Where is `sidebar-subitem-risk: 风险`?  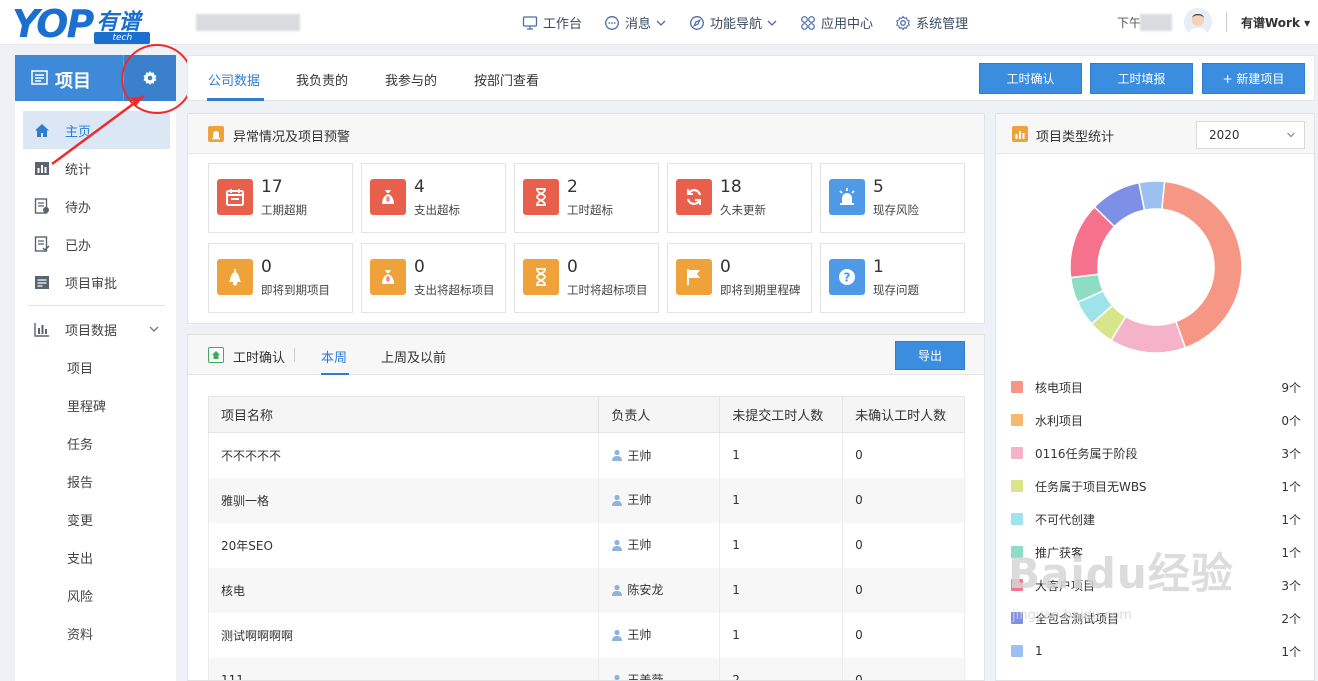
sidebar-subitem-risk: 风险 is located at coordinates (96, 595).